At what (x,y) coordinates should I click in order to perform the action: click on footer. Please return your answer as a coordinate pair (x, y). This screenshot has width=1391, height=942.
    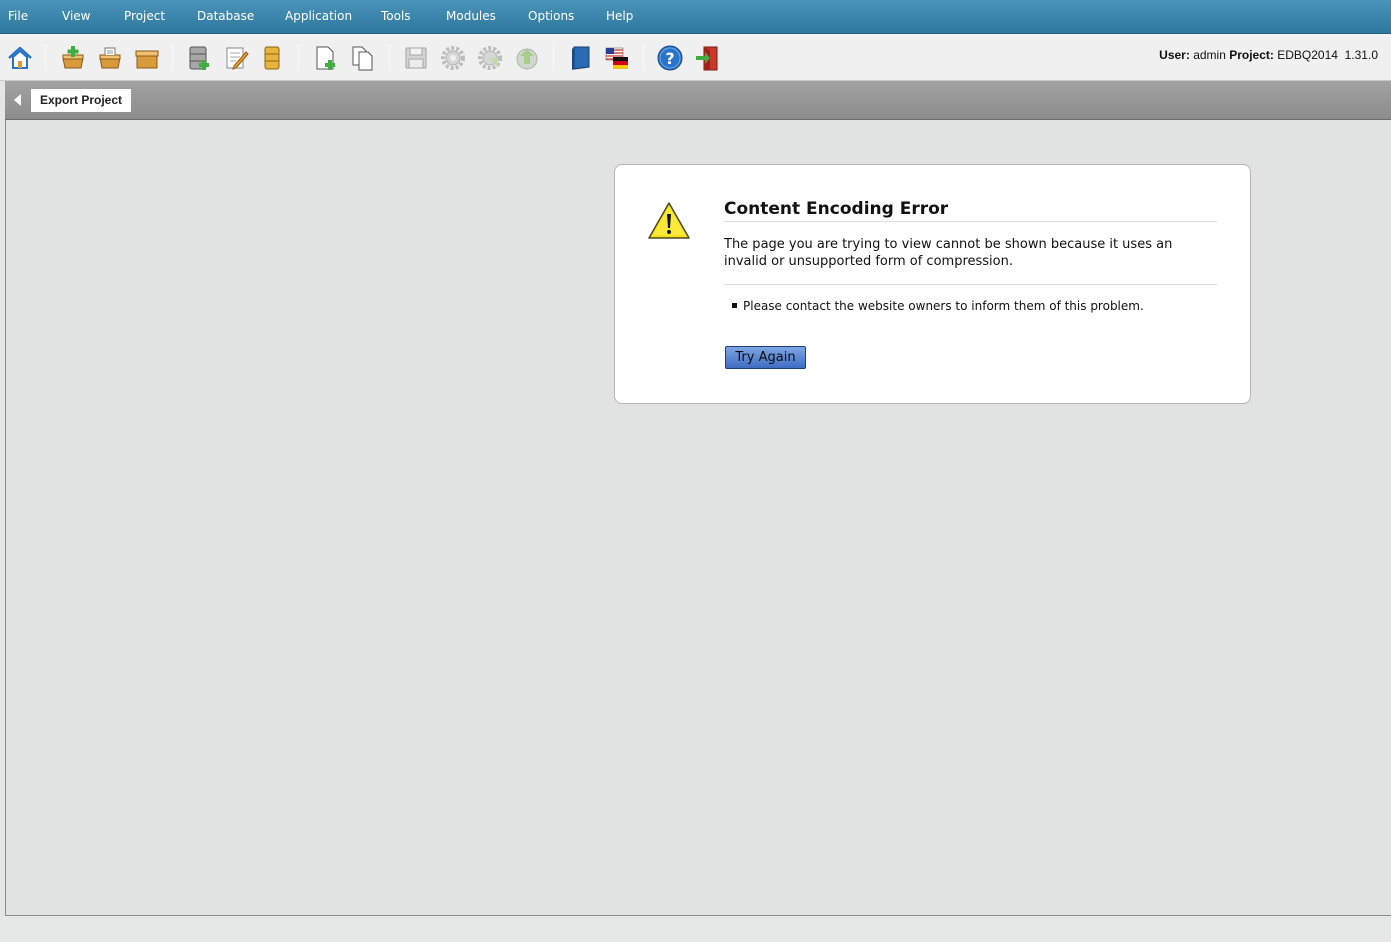
    Looking at the image, I should click on (695, 929).